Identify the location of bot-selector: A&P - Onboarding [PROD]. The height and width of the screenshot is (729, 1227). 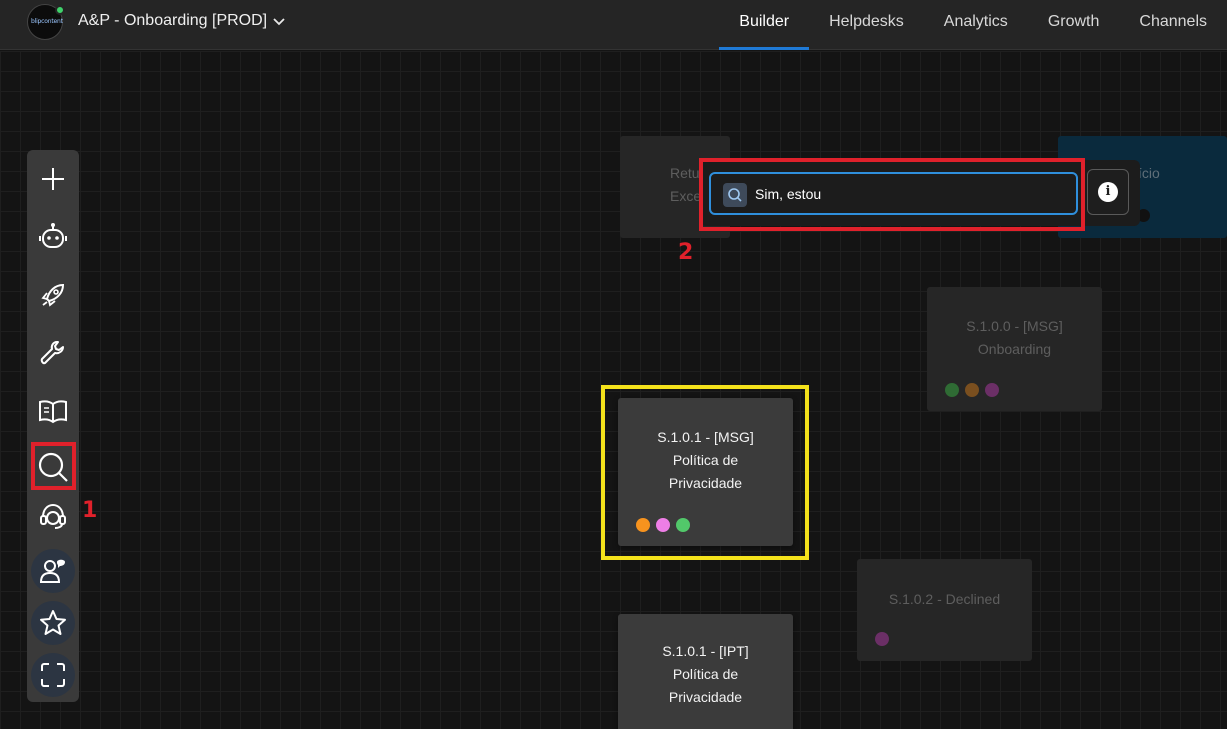
(181, 21).